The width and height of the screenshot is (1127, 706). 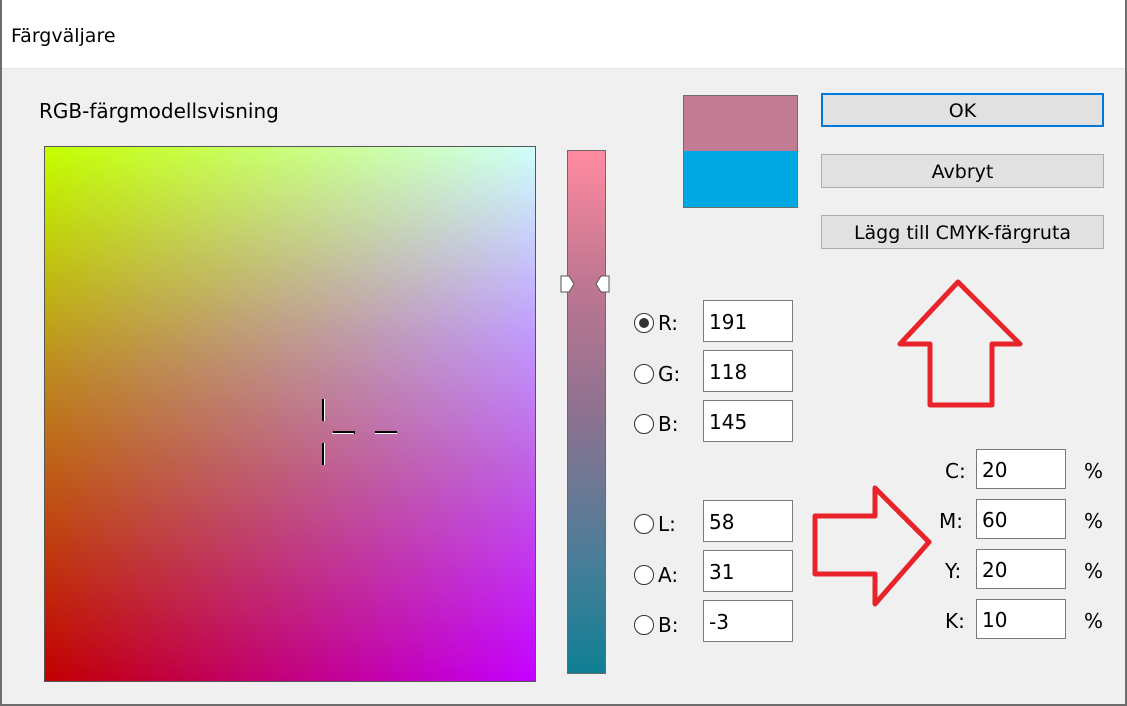 I want to click on label-r: R:, so click(x=668, y=323).